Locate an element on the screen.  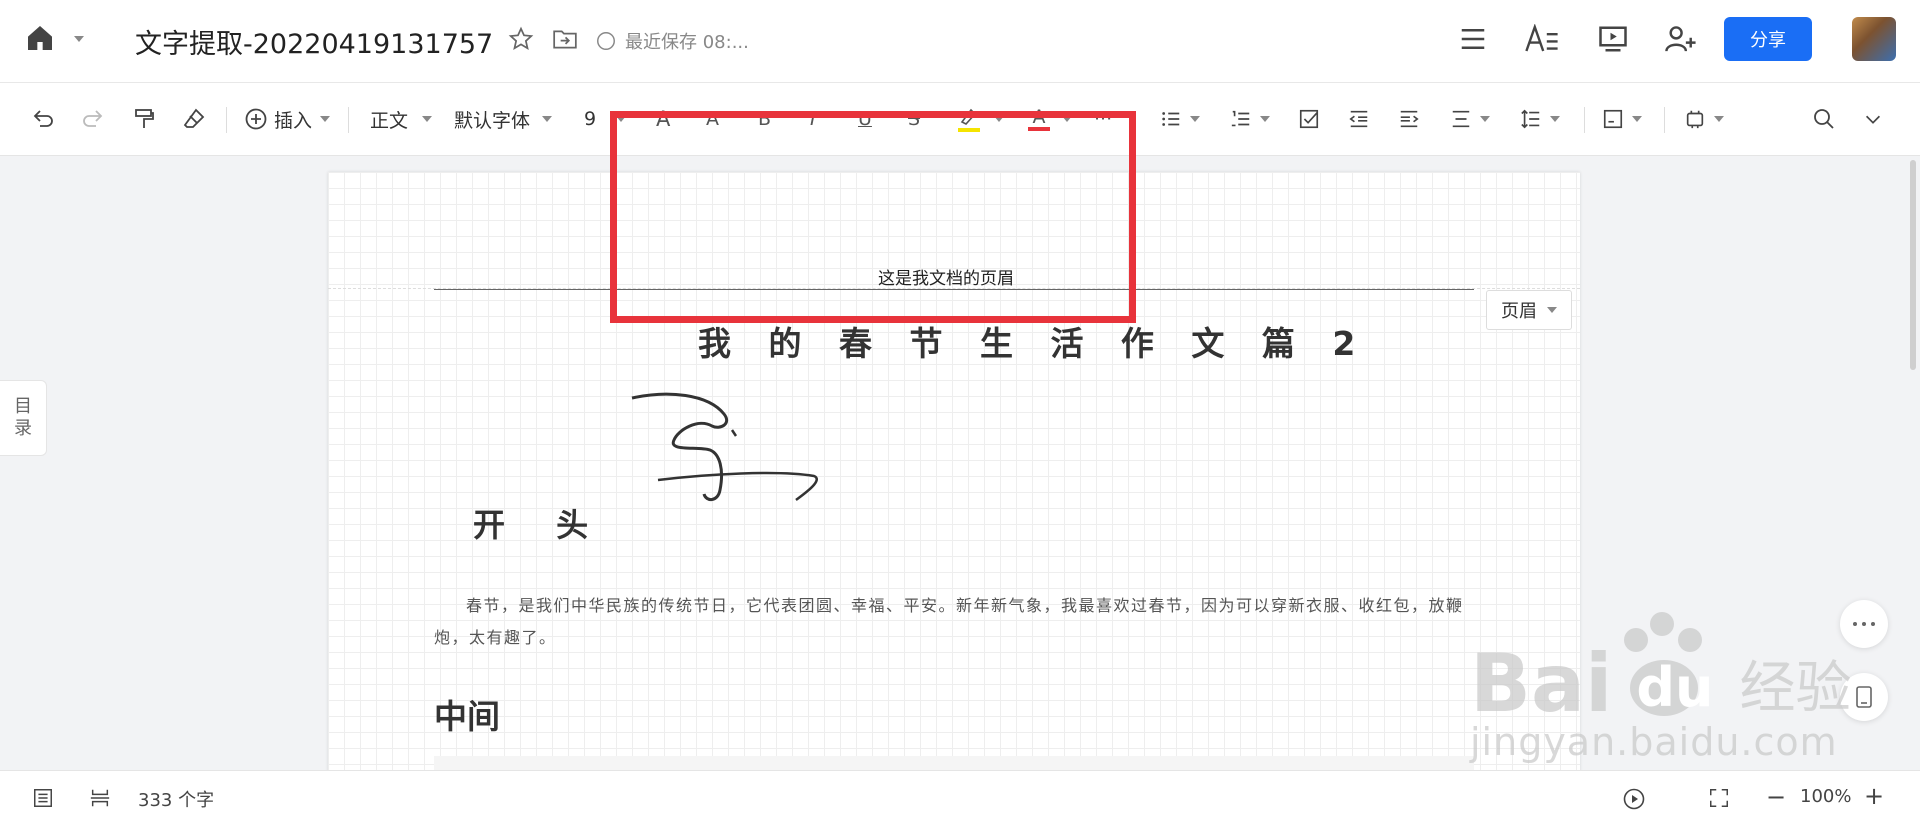
toc-label-2: 录 is located at coordinates (23, 428).